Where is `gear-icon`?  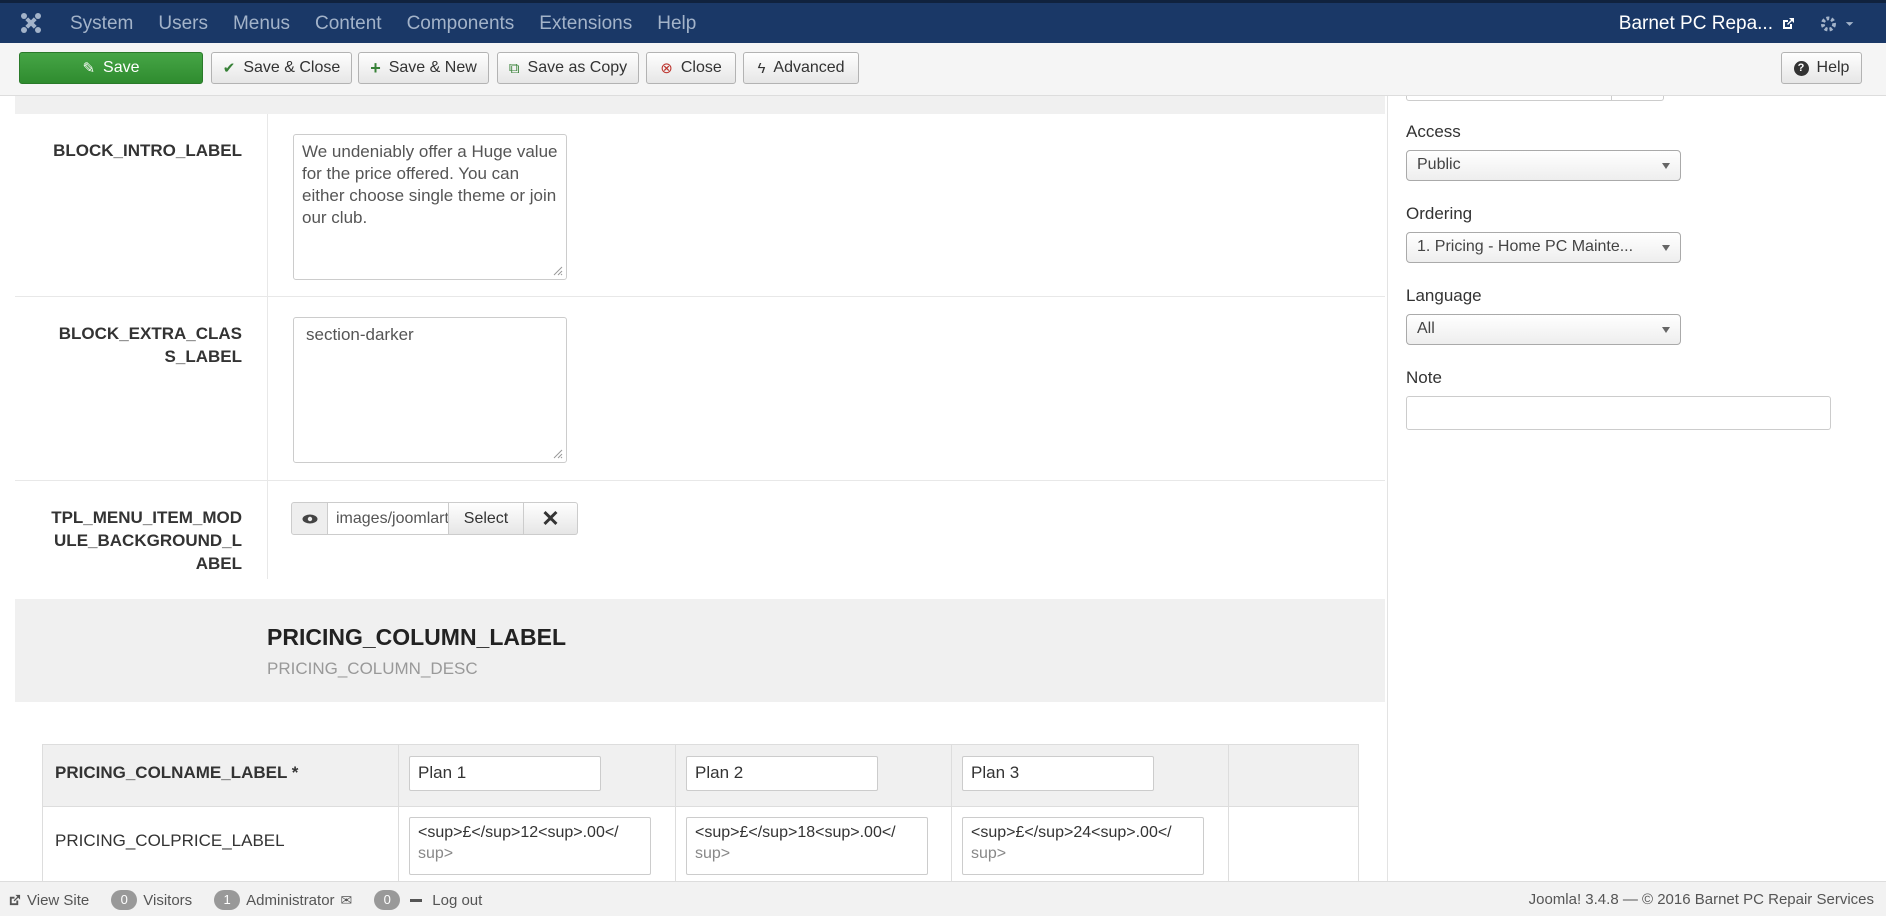
gear-icon is located at coordinates (1828, 24).